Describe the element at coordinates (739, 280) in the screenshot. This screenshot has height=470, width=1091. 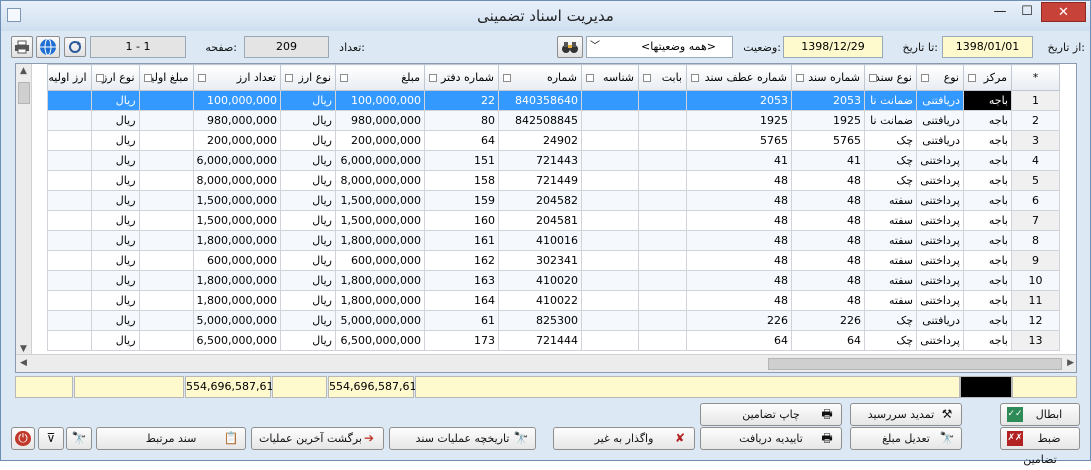
I see `cell-ref: 48` at that location.